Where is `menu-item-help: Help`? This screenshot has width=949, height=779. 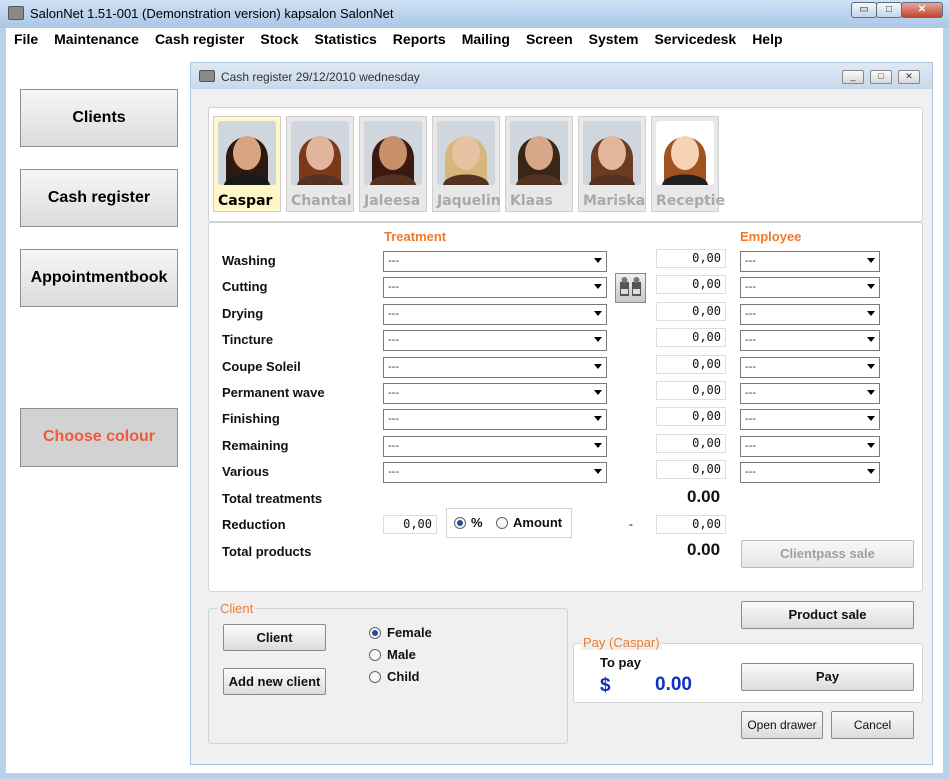
menu-item-help: Help is located at coordinates (767, 39).